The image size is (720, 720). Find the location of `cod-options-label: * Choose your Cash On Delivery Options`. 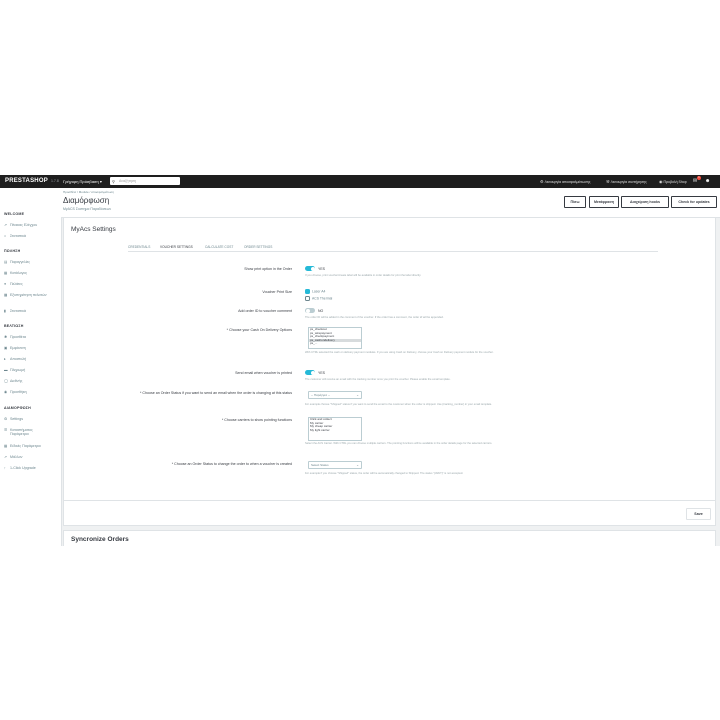

cod-options-label: * Choose your Cash On Delivery Options is located at coordinates (259, 330).